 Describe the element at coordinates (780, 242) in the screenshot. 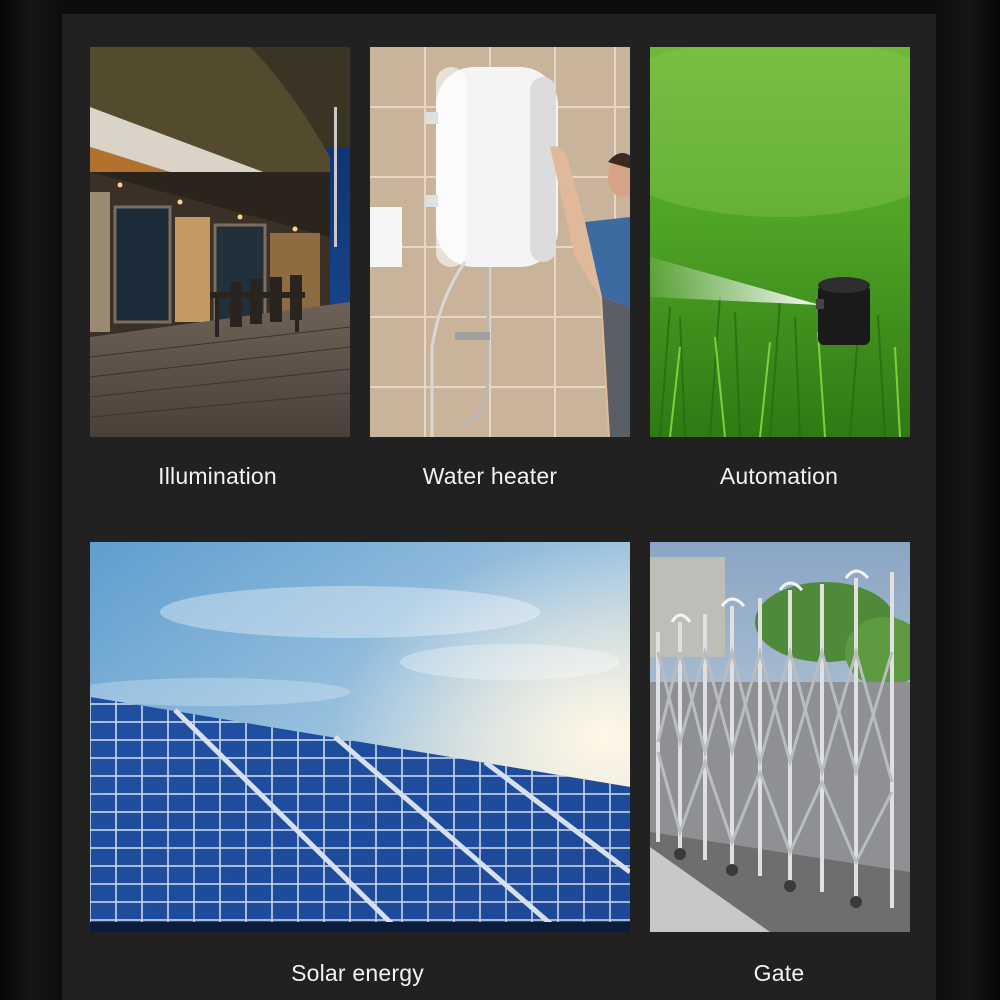

I see `automation-image` at that location.